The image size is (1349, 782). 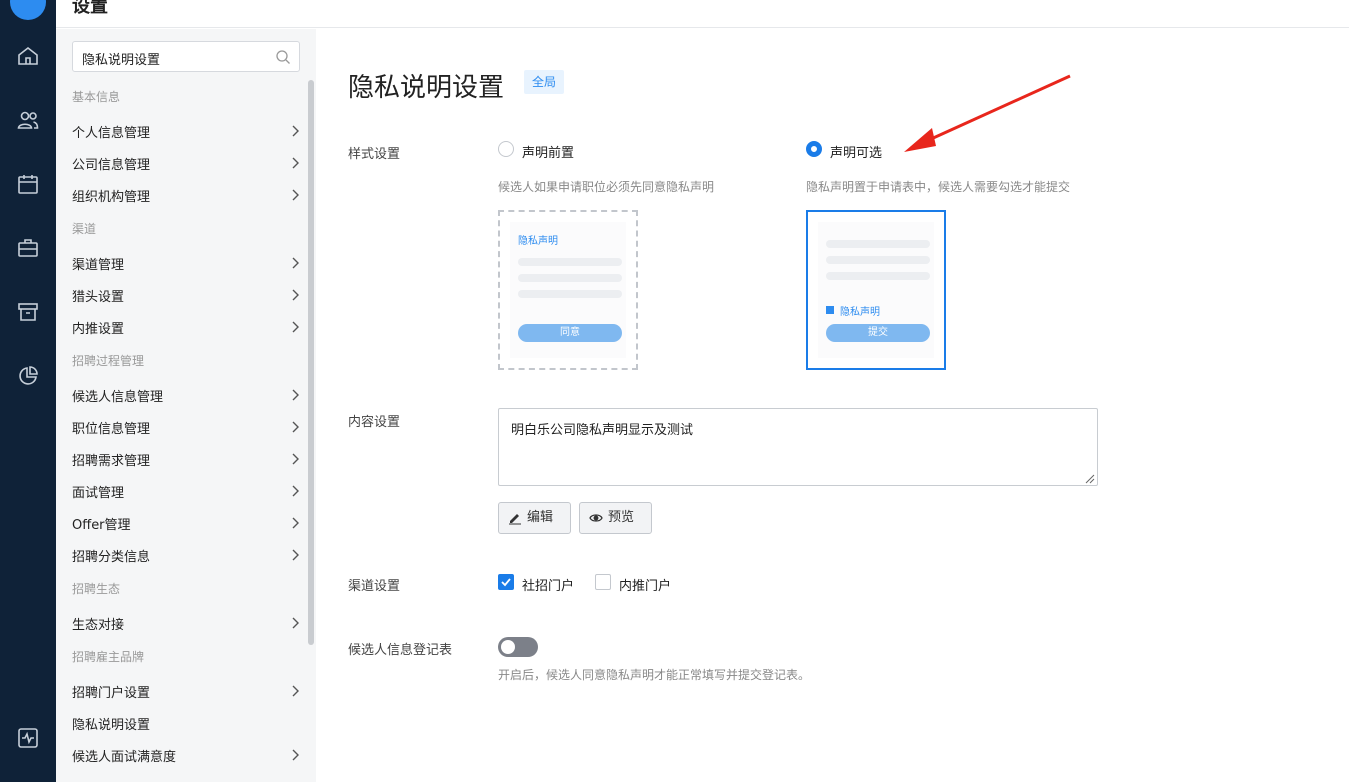 What do you see at coordinates (540, 517) in the screenshot?
I see `edit-button-label: 编辑` at bounding box center [540, 517].